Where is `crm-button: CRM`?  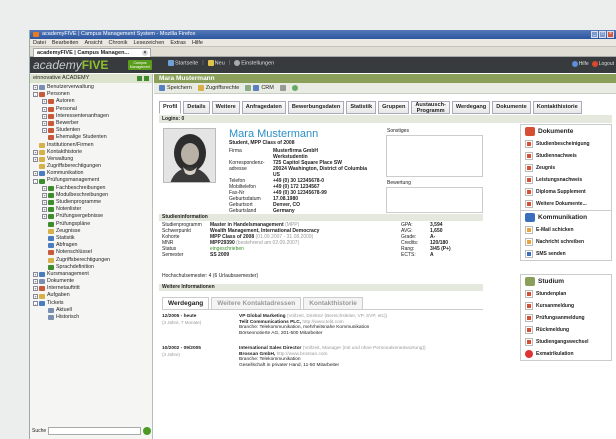
crm-button: CRM is located at coordinates (259, 88).